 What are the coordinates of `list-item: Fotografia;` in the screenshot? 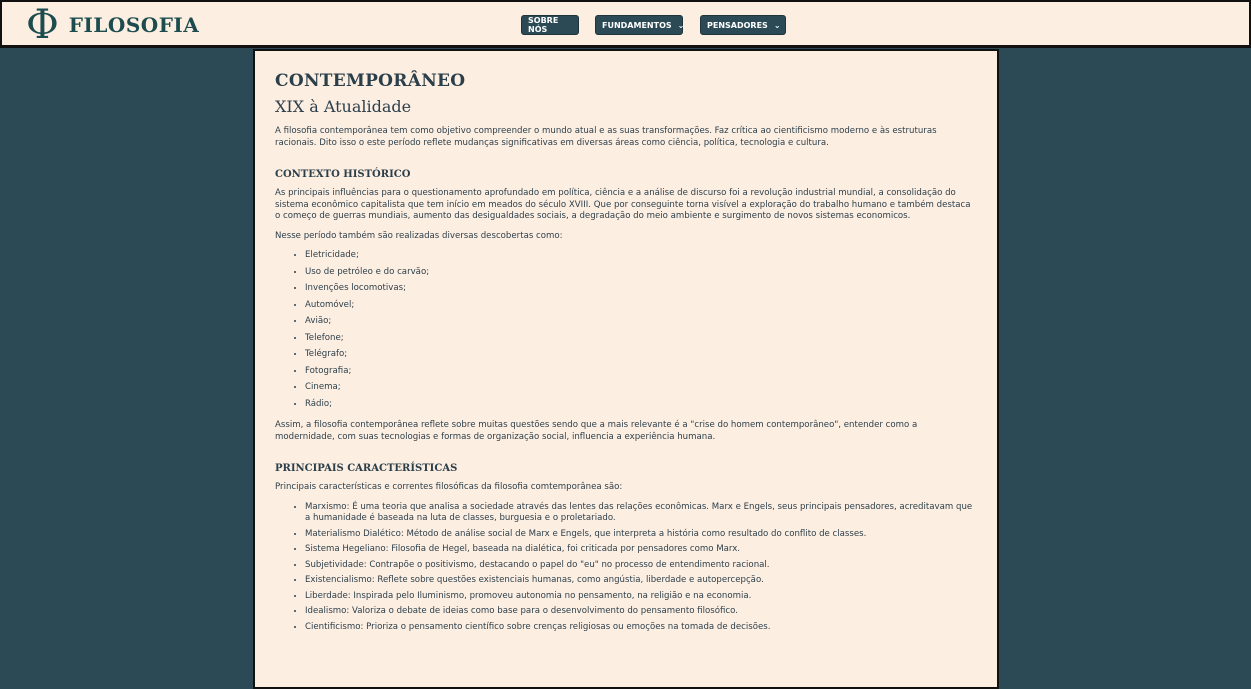 It's located at (641, 372).